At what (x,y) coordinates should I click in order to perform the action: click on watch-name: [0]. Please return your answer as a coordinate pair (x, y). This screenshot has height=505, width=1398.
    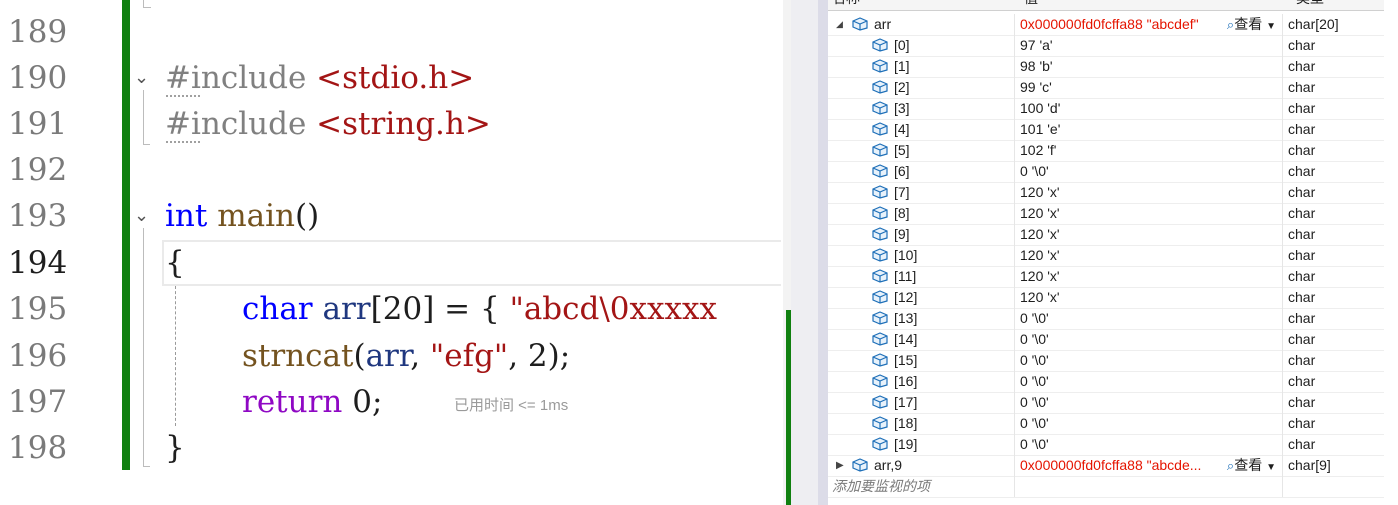
    Looking at the image, I should click on (902, 45).